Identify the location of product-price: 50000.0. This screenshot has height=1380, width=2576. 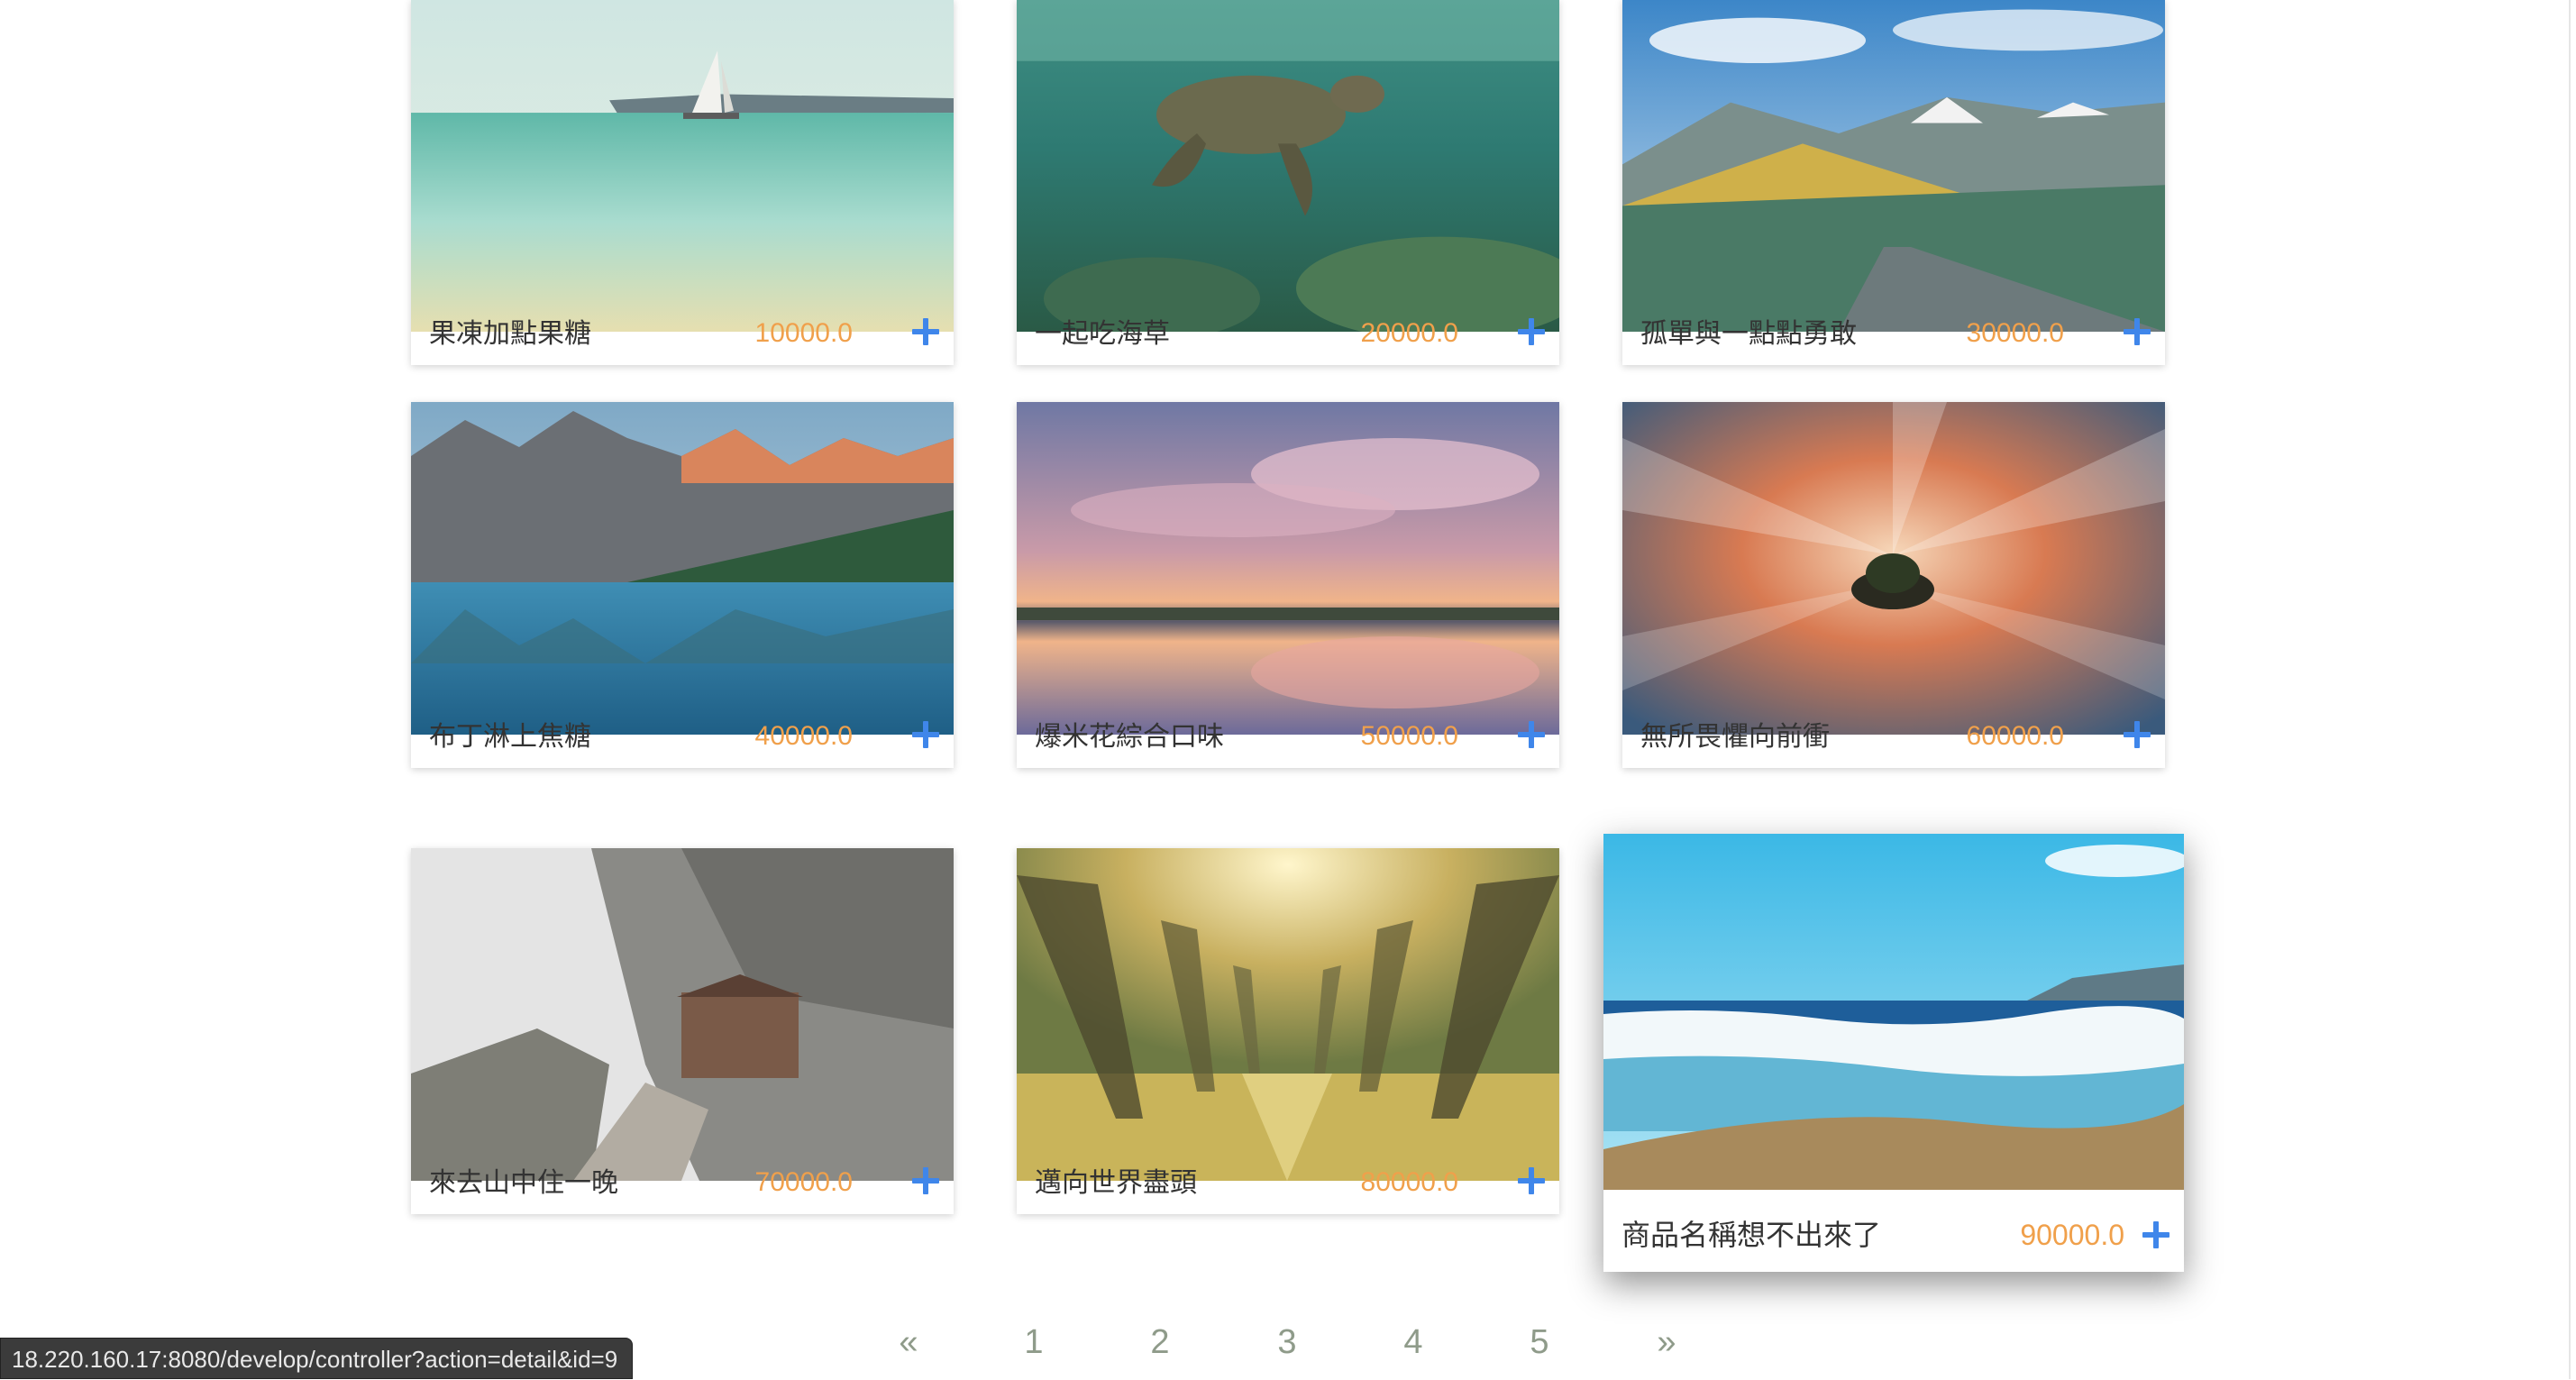
(1409, 736).